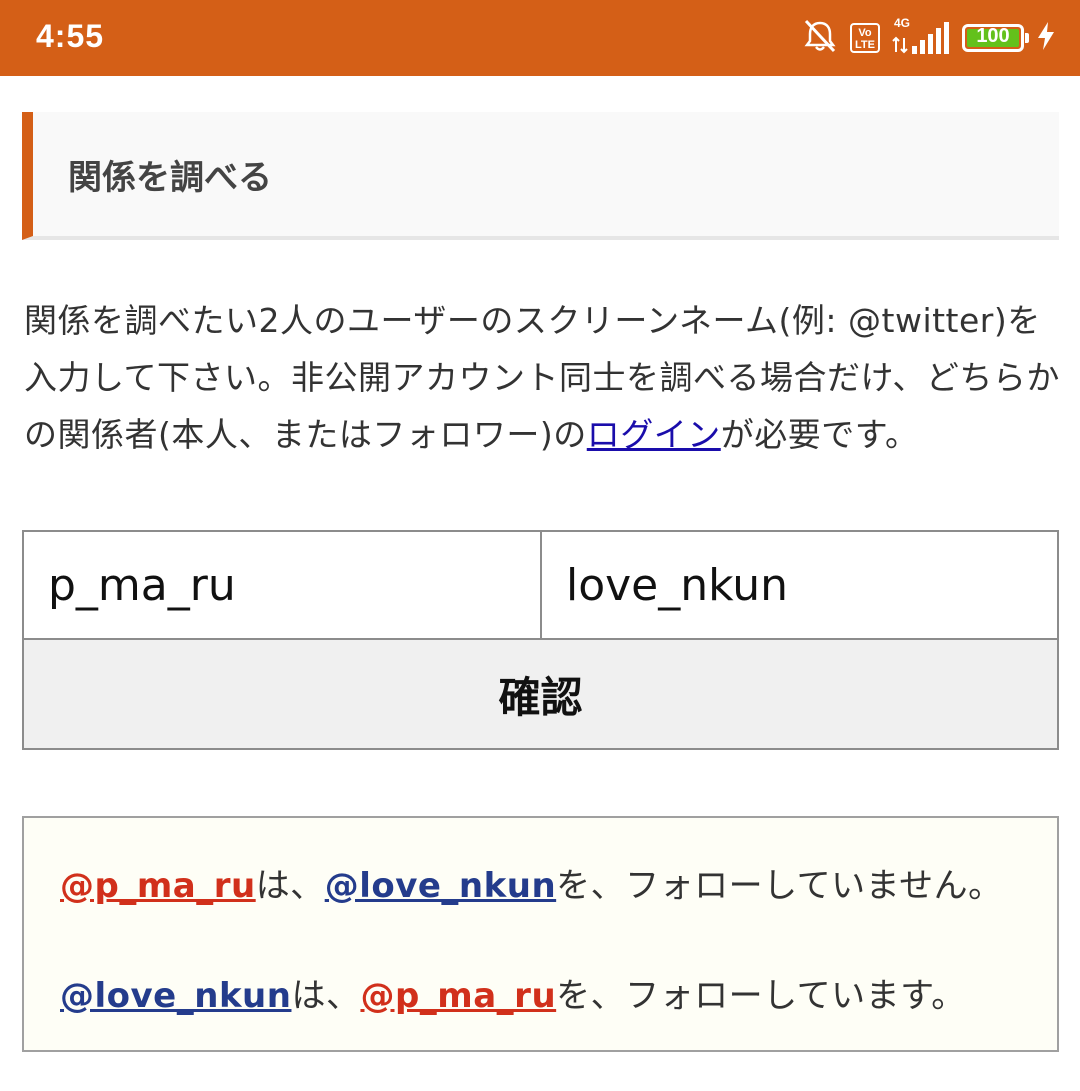 This screenshot has height=1091, width=1080. What do you see at coordinates (170, 178) in the screenshot?
I see `page-title: 関係を調べる` at bounding box center [170, 178].